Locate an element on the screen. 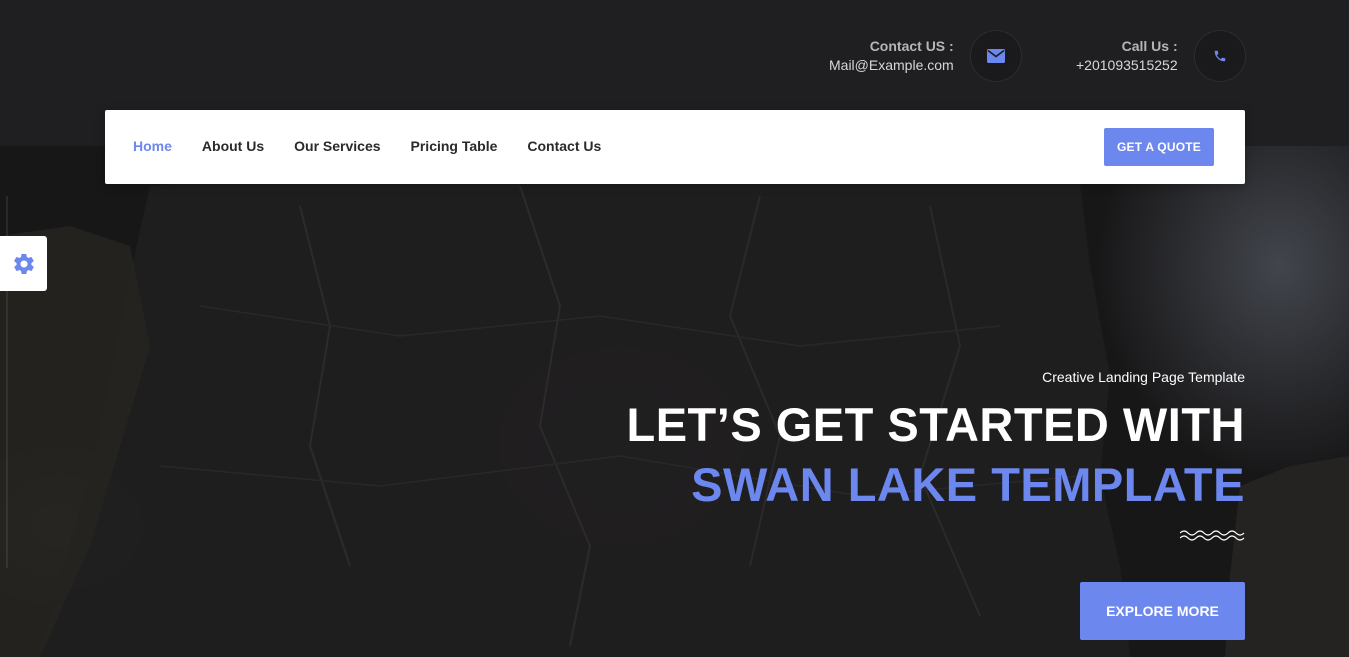 Image resolution: width=1349 pixels, height=657 pixels. hero-subtitle: Creative Landing Page Template is located at coordinates (1143, 377).